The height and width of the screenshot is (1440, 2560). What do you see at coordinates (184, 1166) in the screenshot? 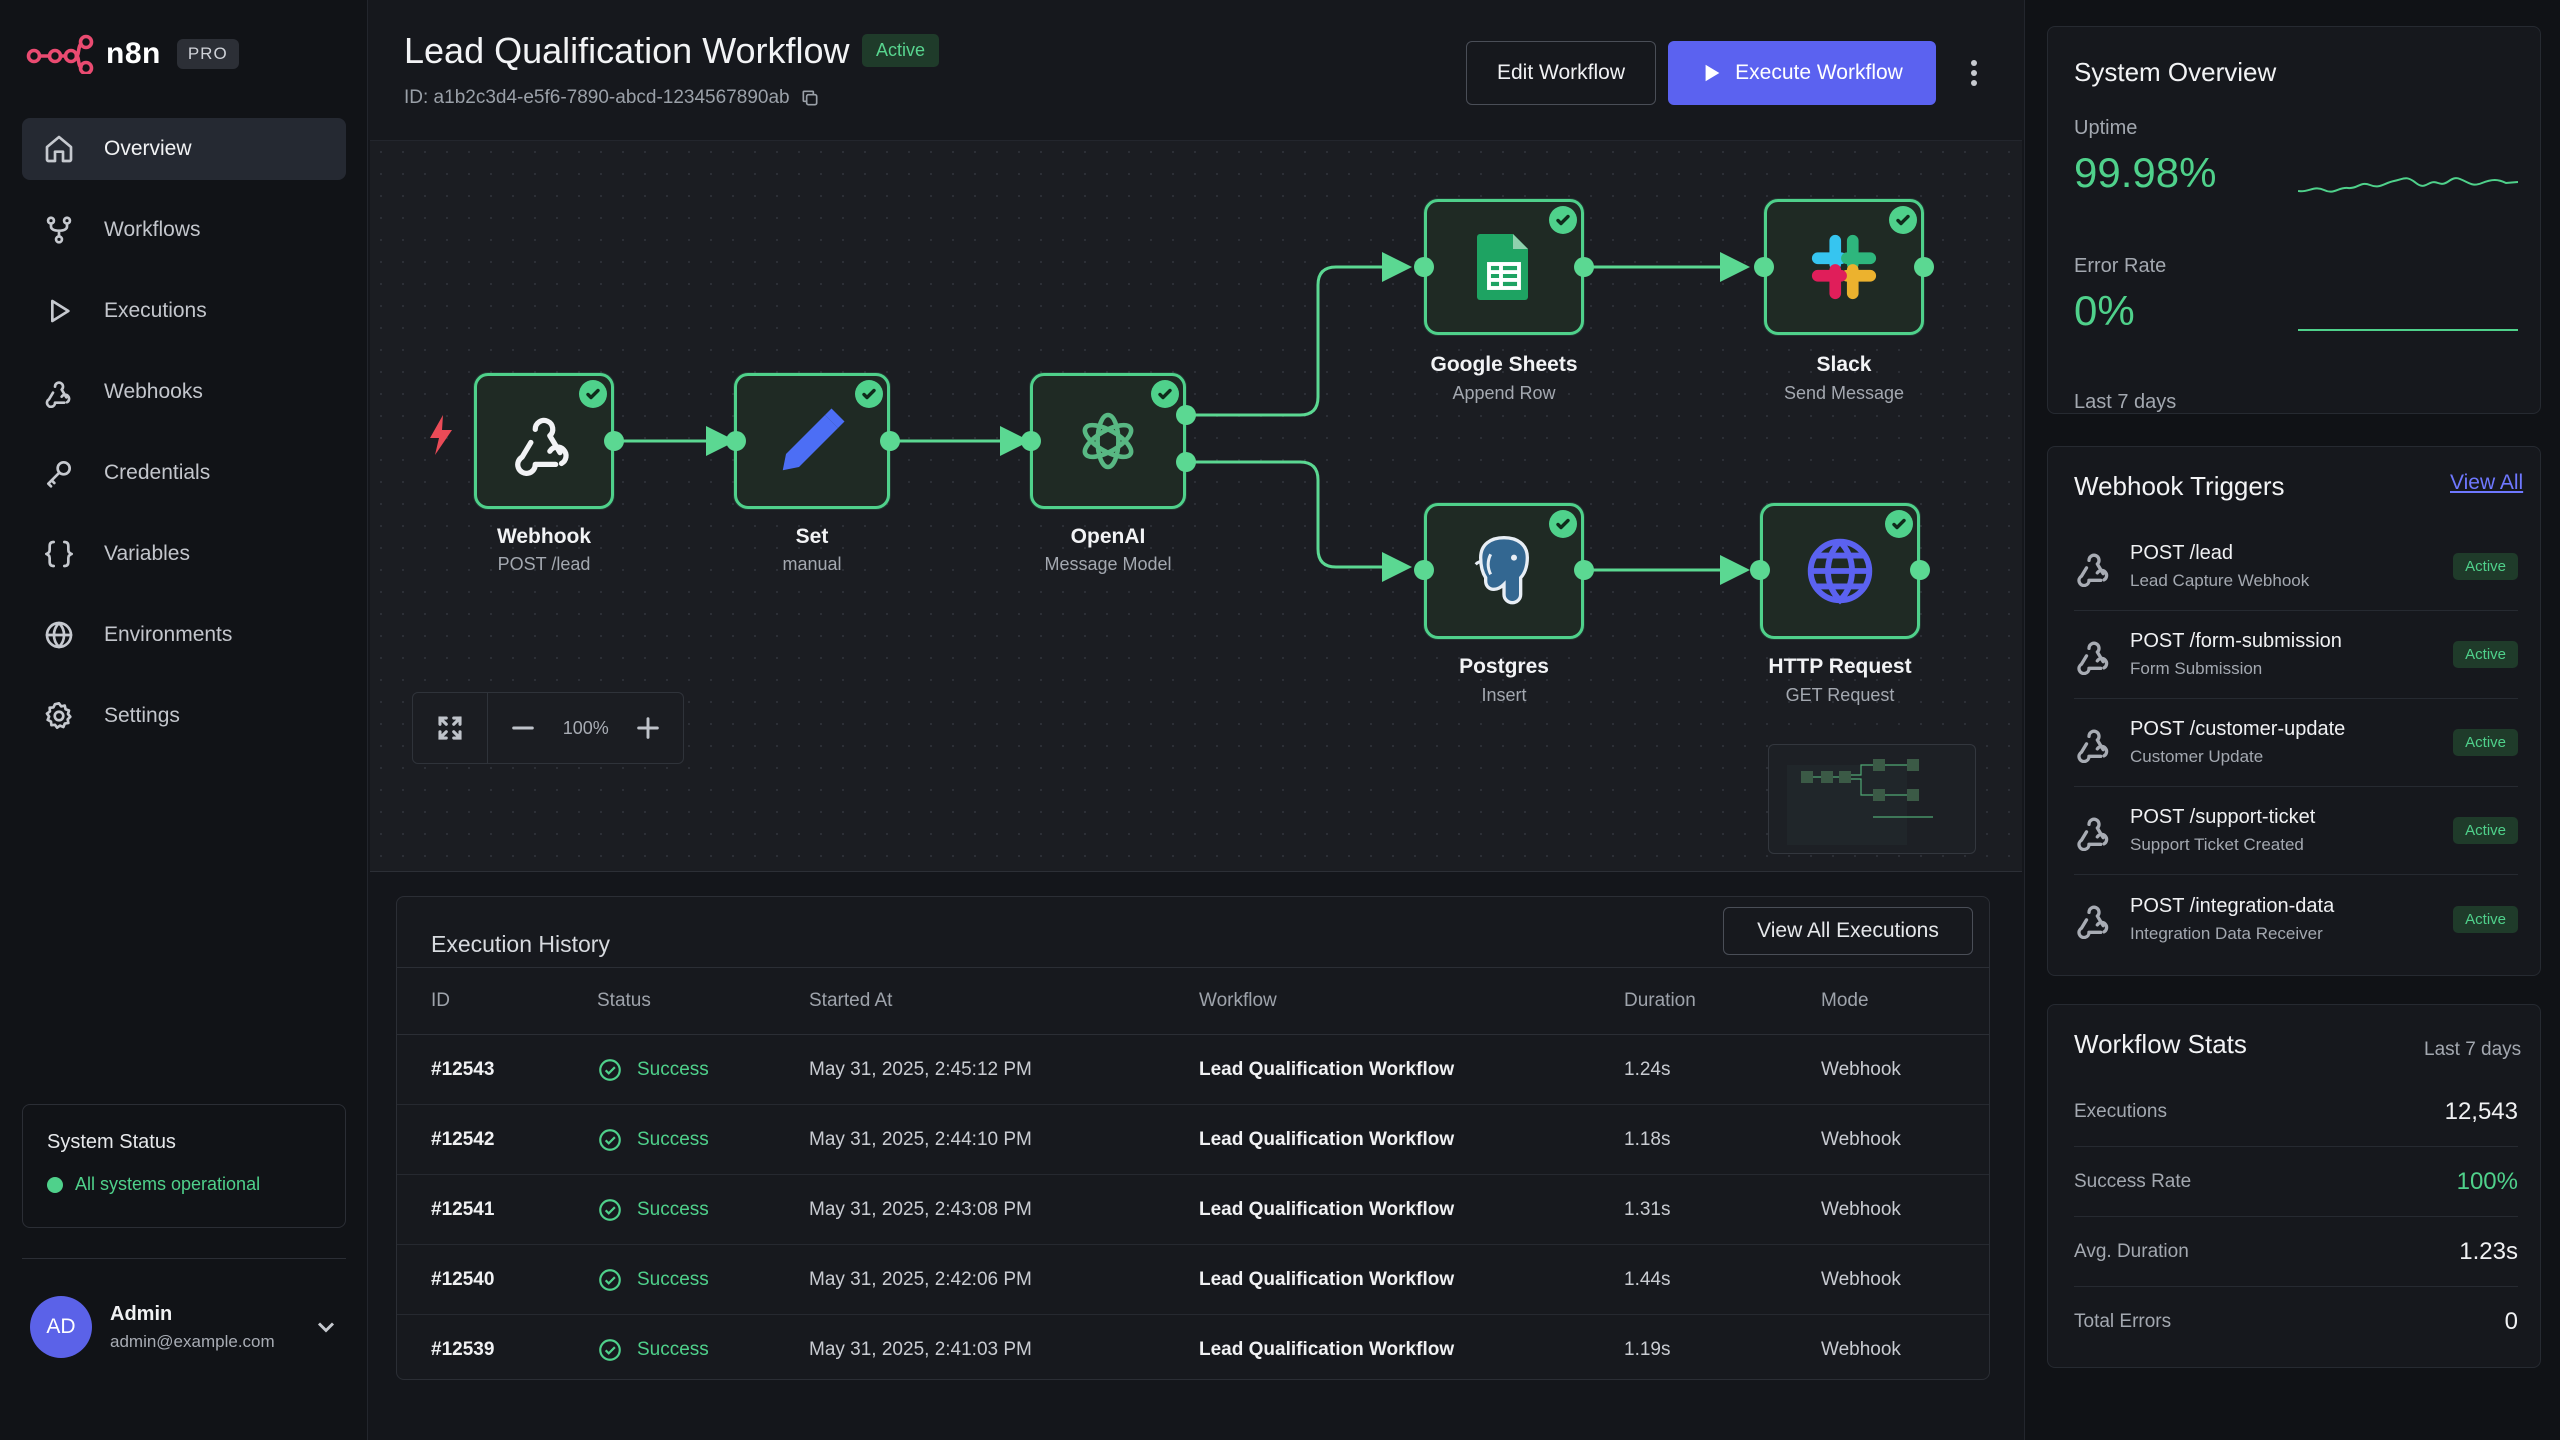
I see `system-status-card: System Status All systems operational` at bounding box center [184, 1166].